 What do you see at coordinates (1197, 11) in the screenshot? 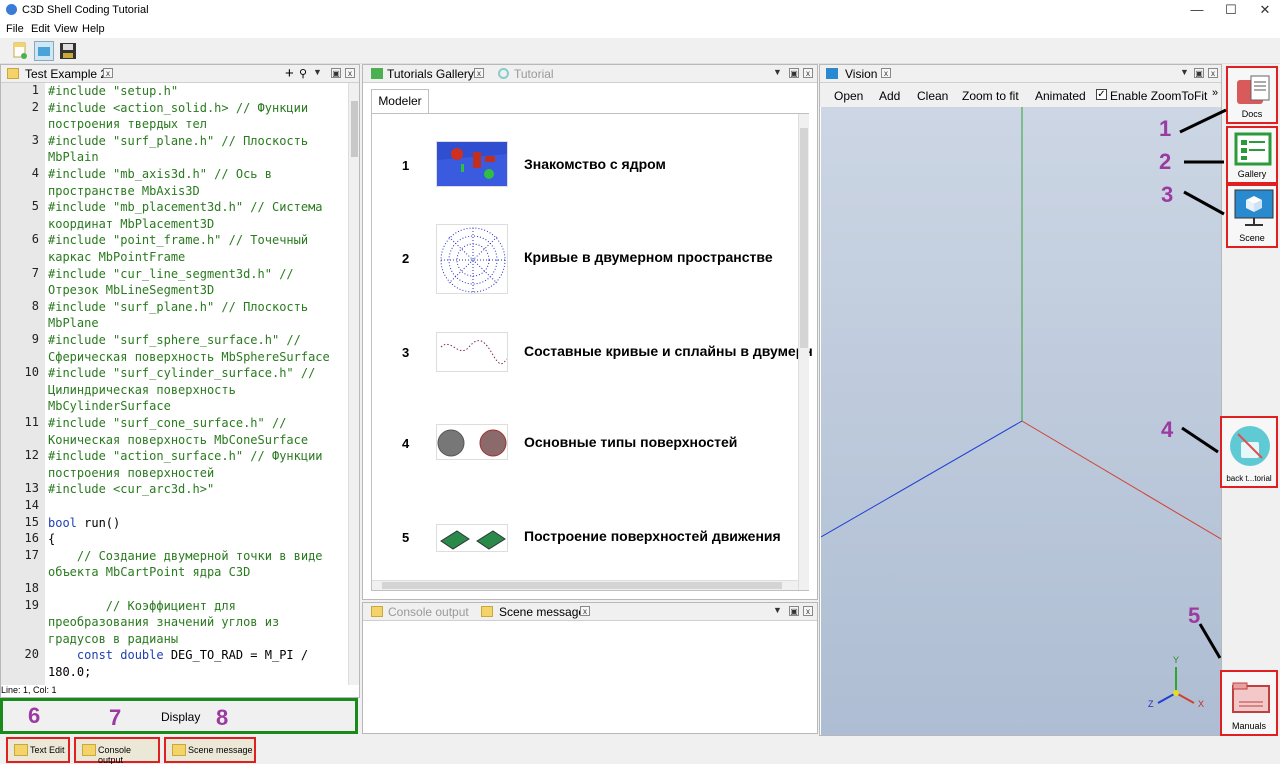
I see `minimize-button: —` at bounding box center [1197, 11].